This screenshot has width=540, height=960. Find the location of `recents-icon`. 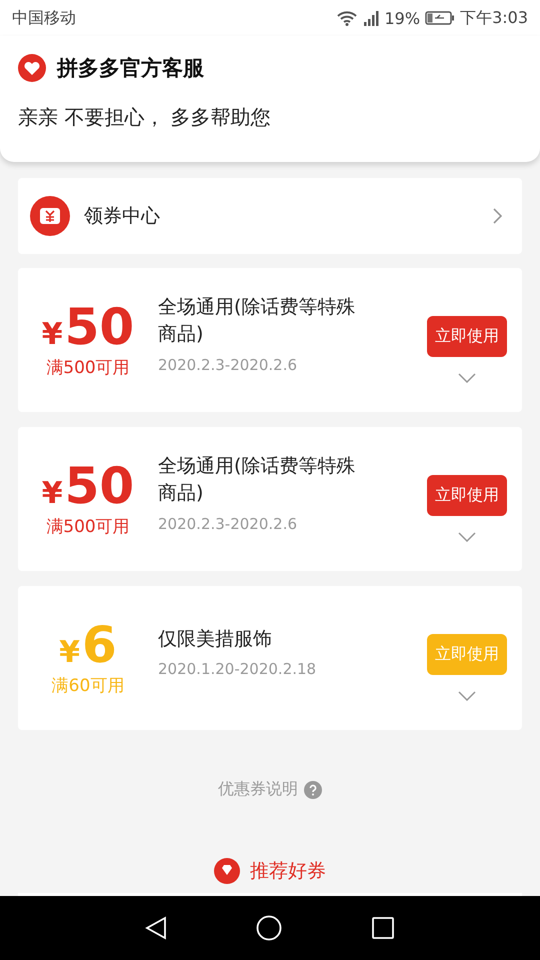

recents-icon is located at coordinates (383, 928).